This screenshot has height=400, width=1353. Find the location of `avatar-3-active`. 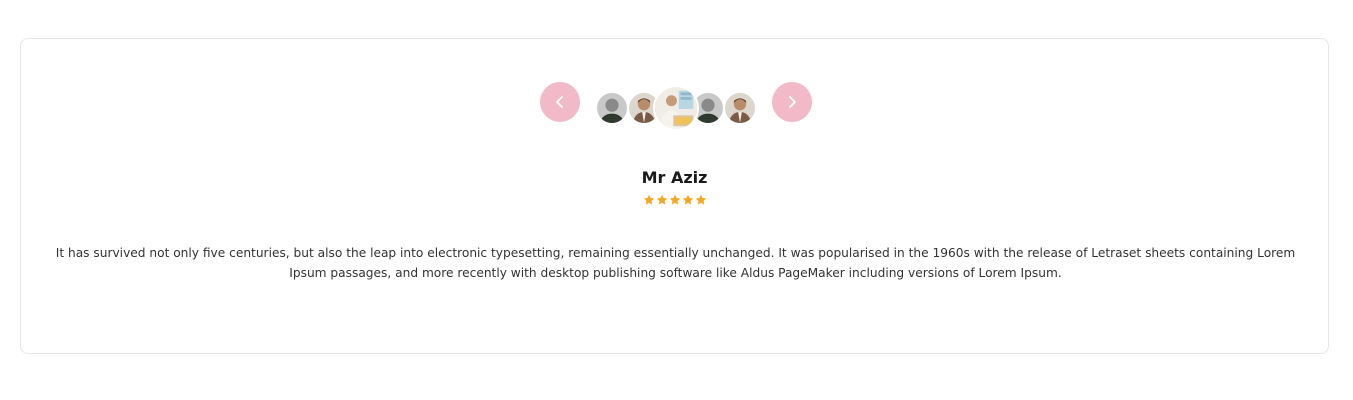

avatar-3-active is located at coordinates (676, 108).